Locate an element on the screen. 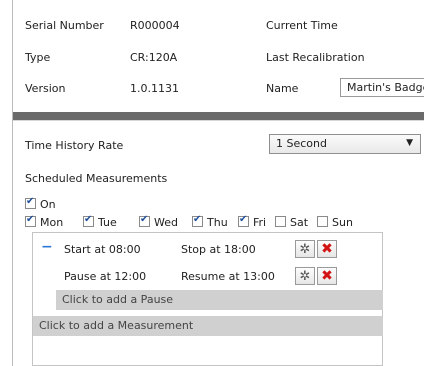 The height and width of the screenshot is (366, 424). delete-measurement-button: ✖ is located at coordinates (327, 249).